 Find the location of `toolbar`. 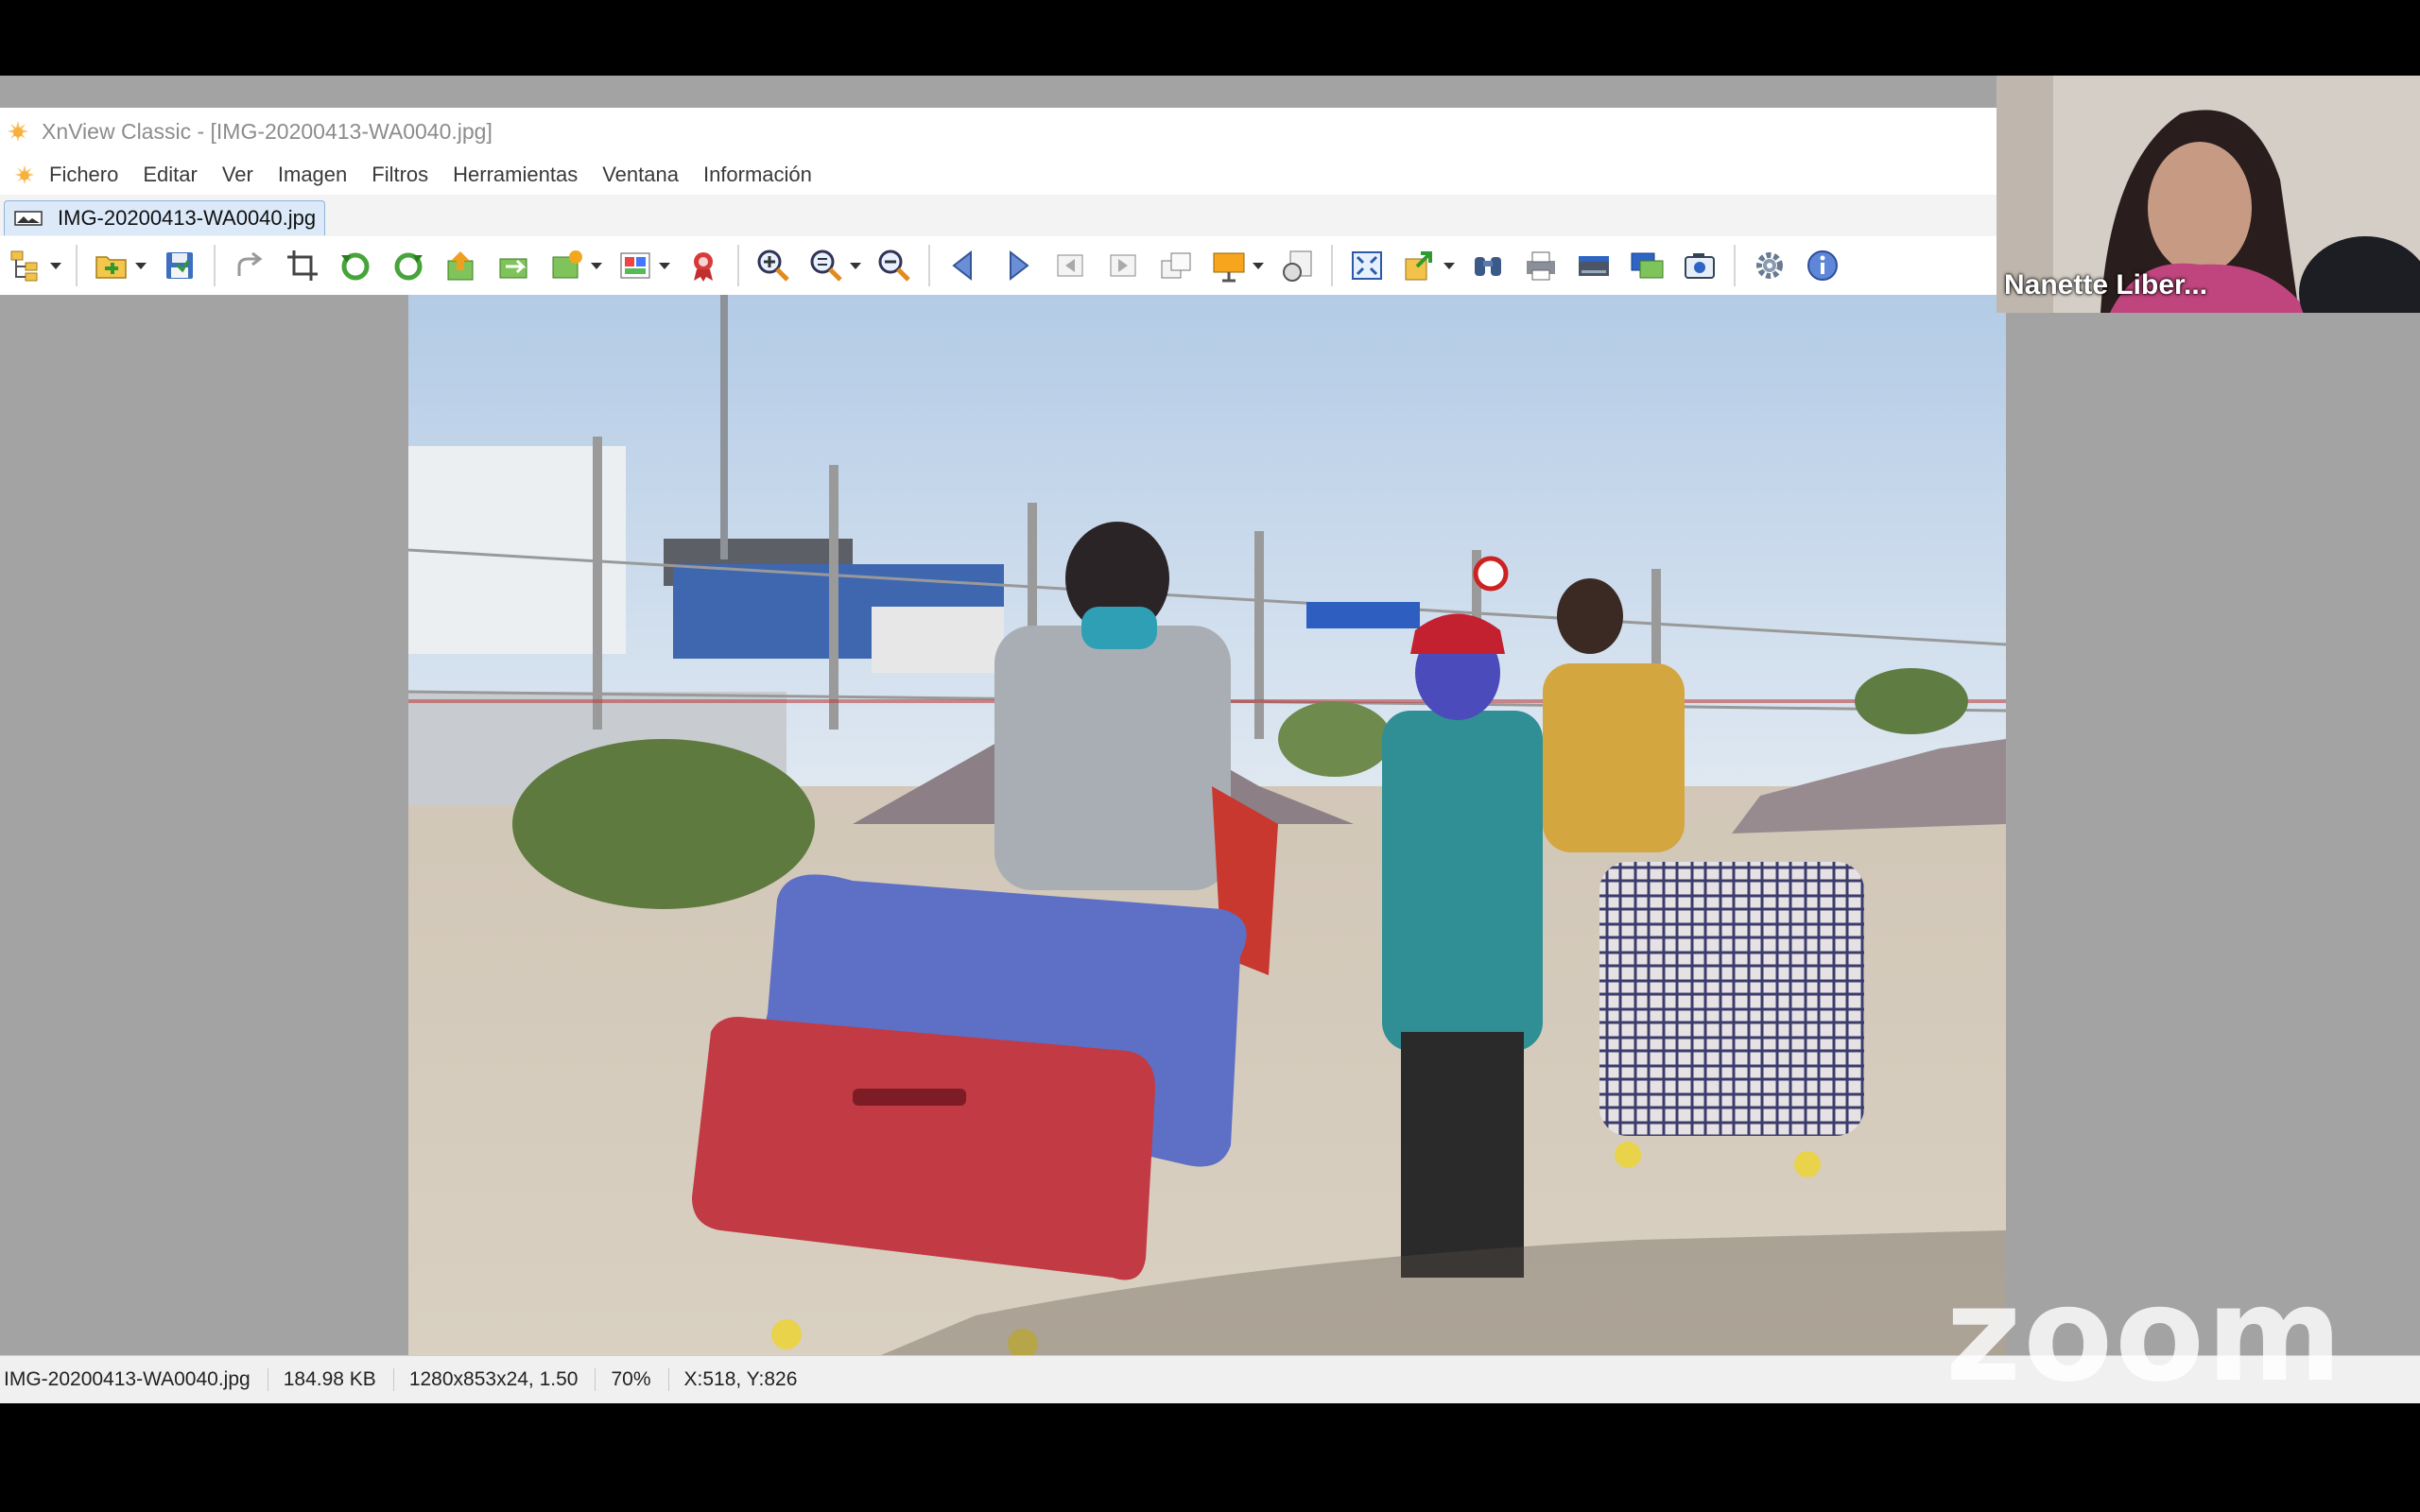

toolbar is located at coordinates (998, 266).